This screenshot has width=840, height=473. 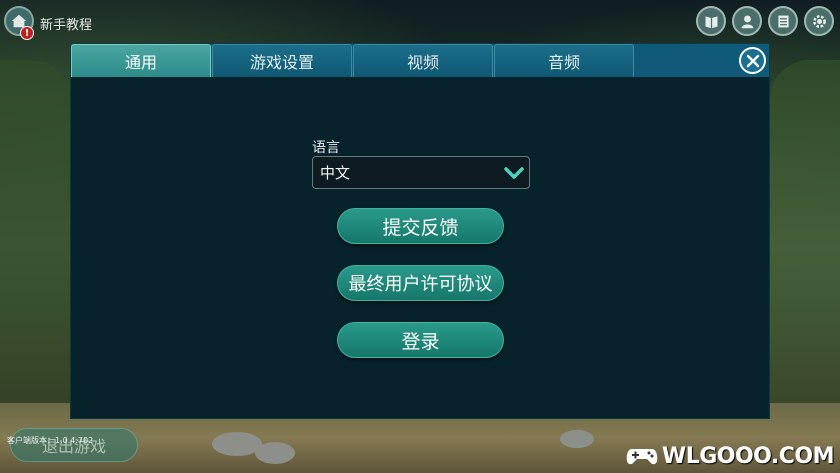 What do you see at coordinates (564, 60) in the screenshot?
I see `tab-audio: 音频` at bounding box center [564, 60].